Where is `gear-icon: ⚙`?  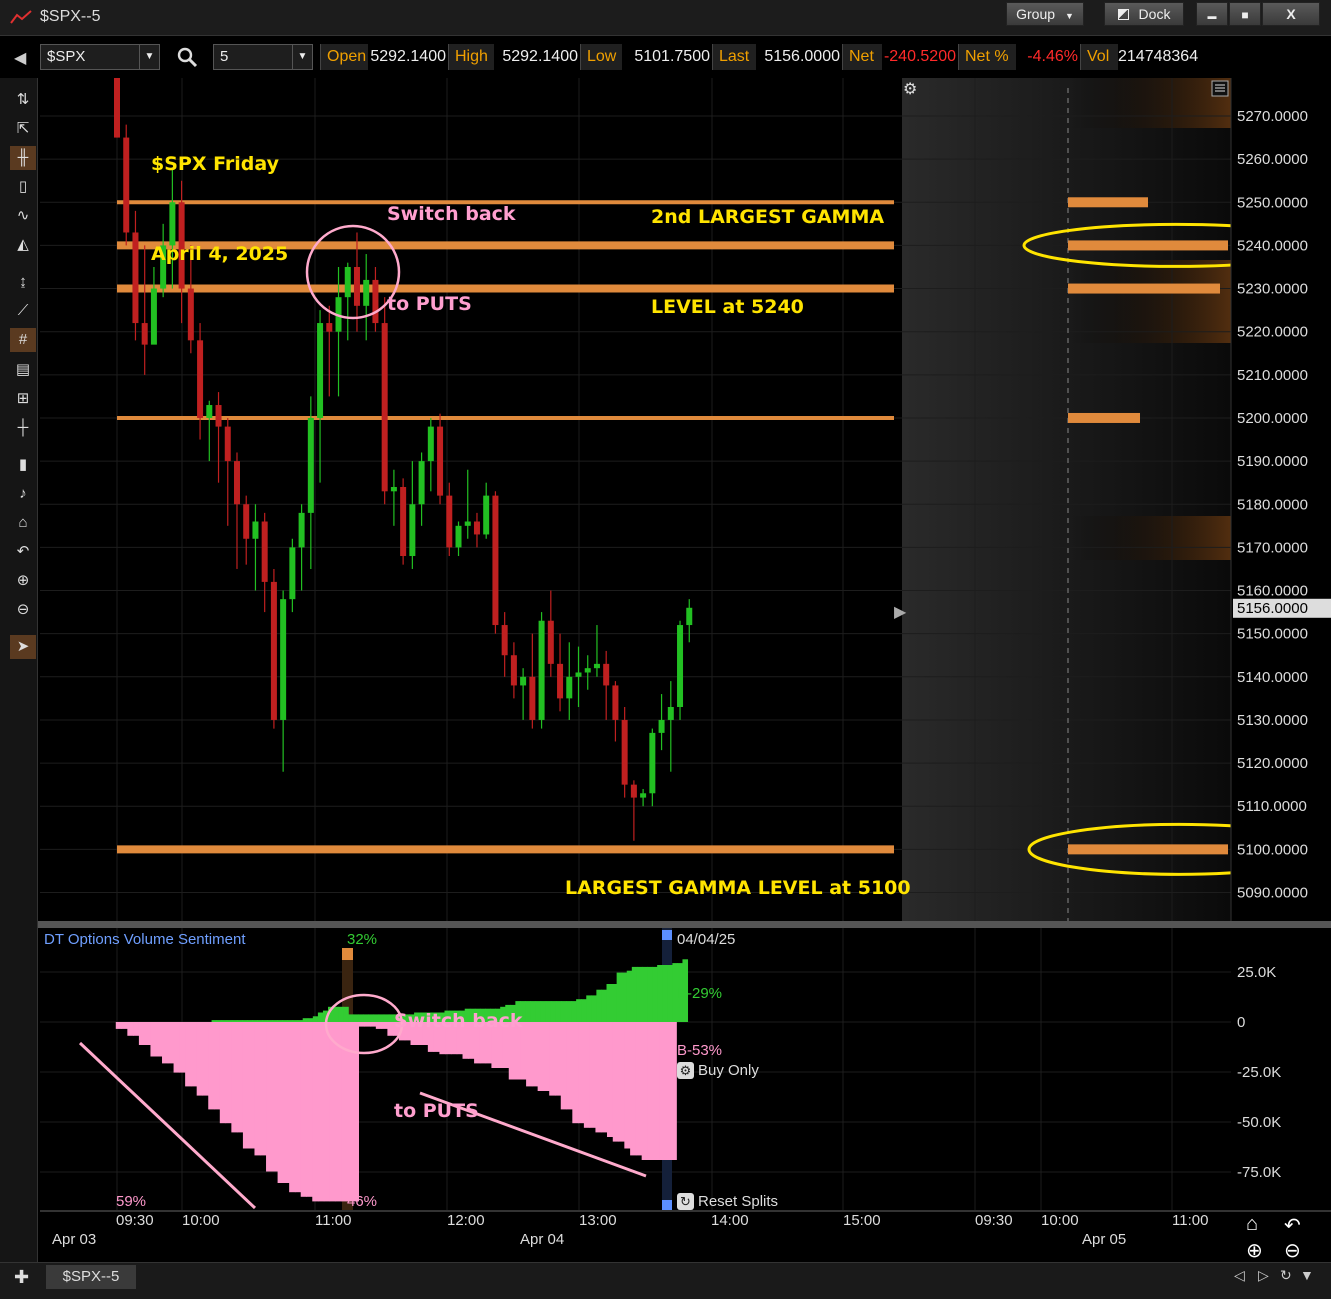 gear-icon: ⚙ is located at coordinates (910, 89).